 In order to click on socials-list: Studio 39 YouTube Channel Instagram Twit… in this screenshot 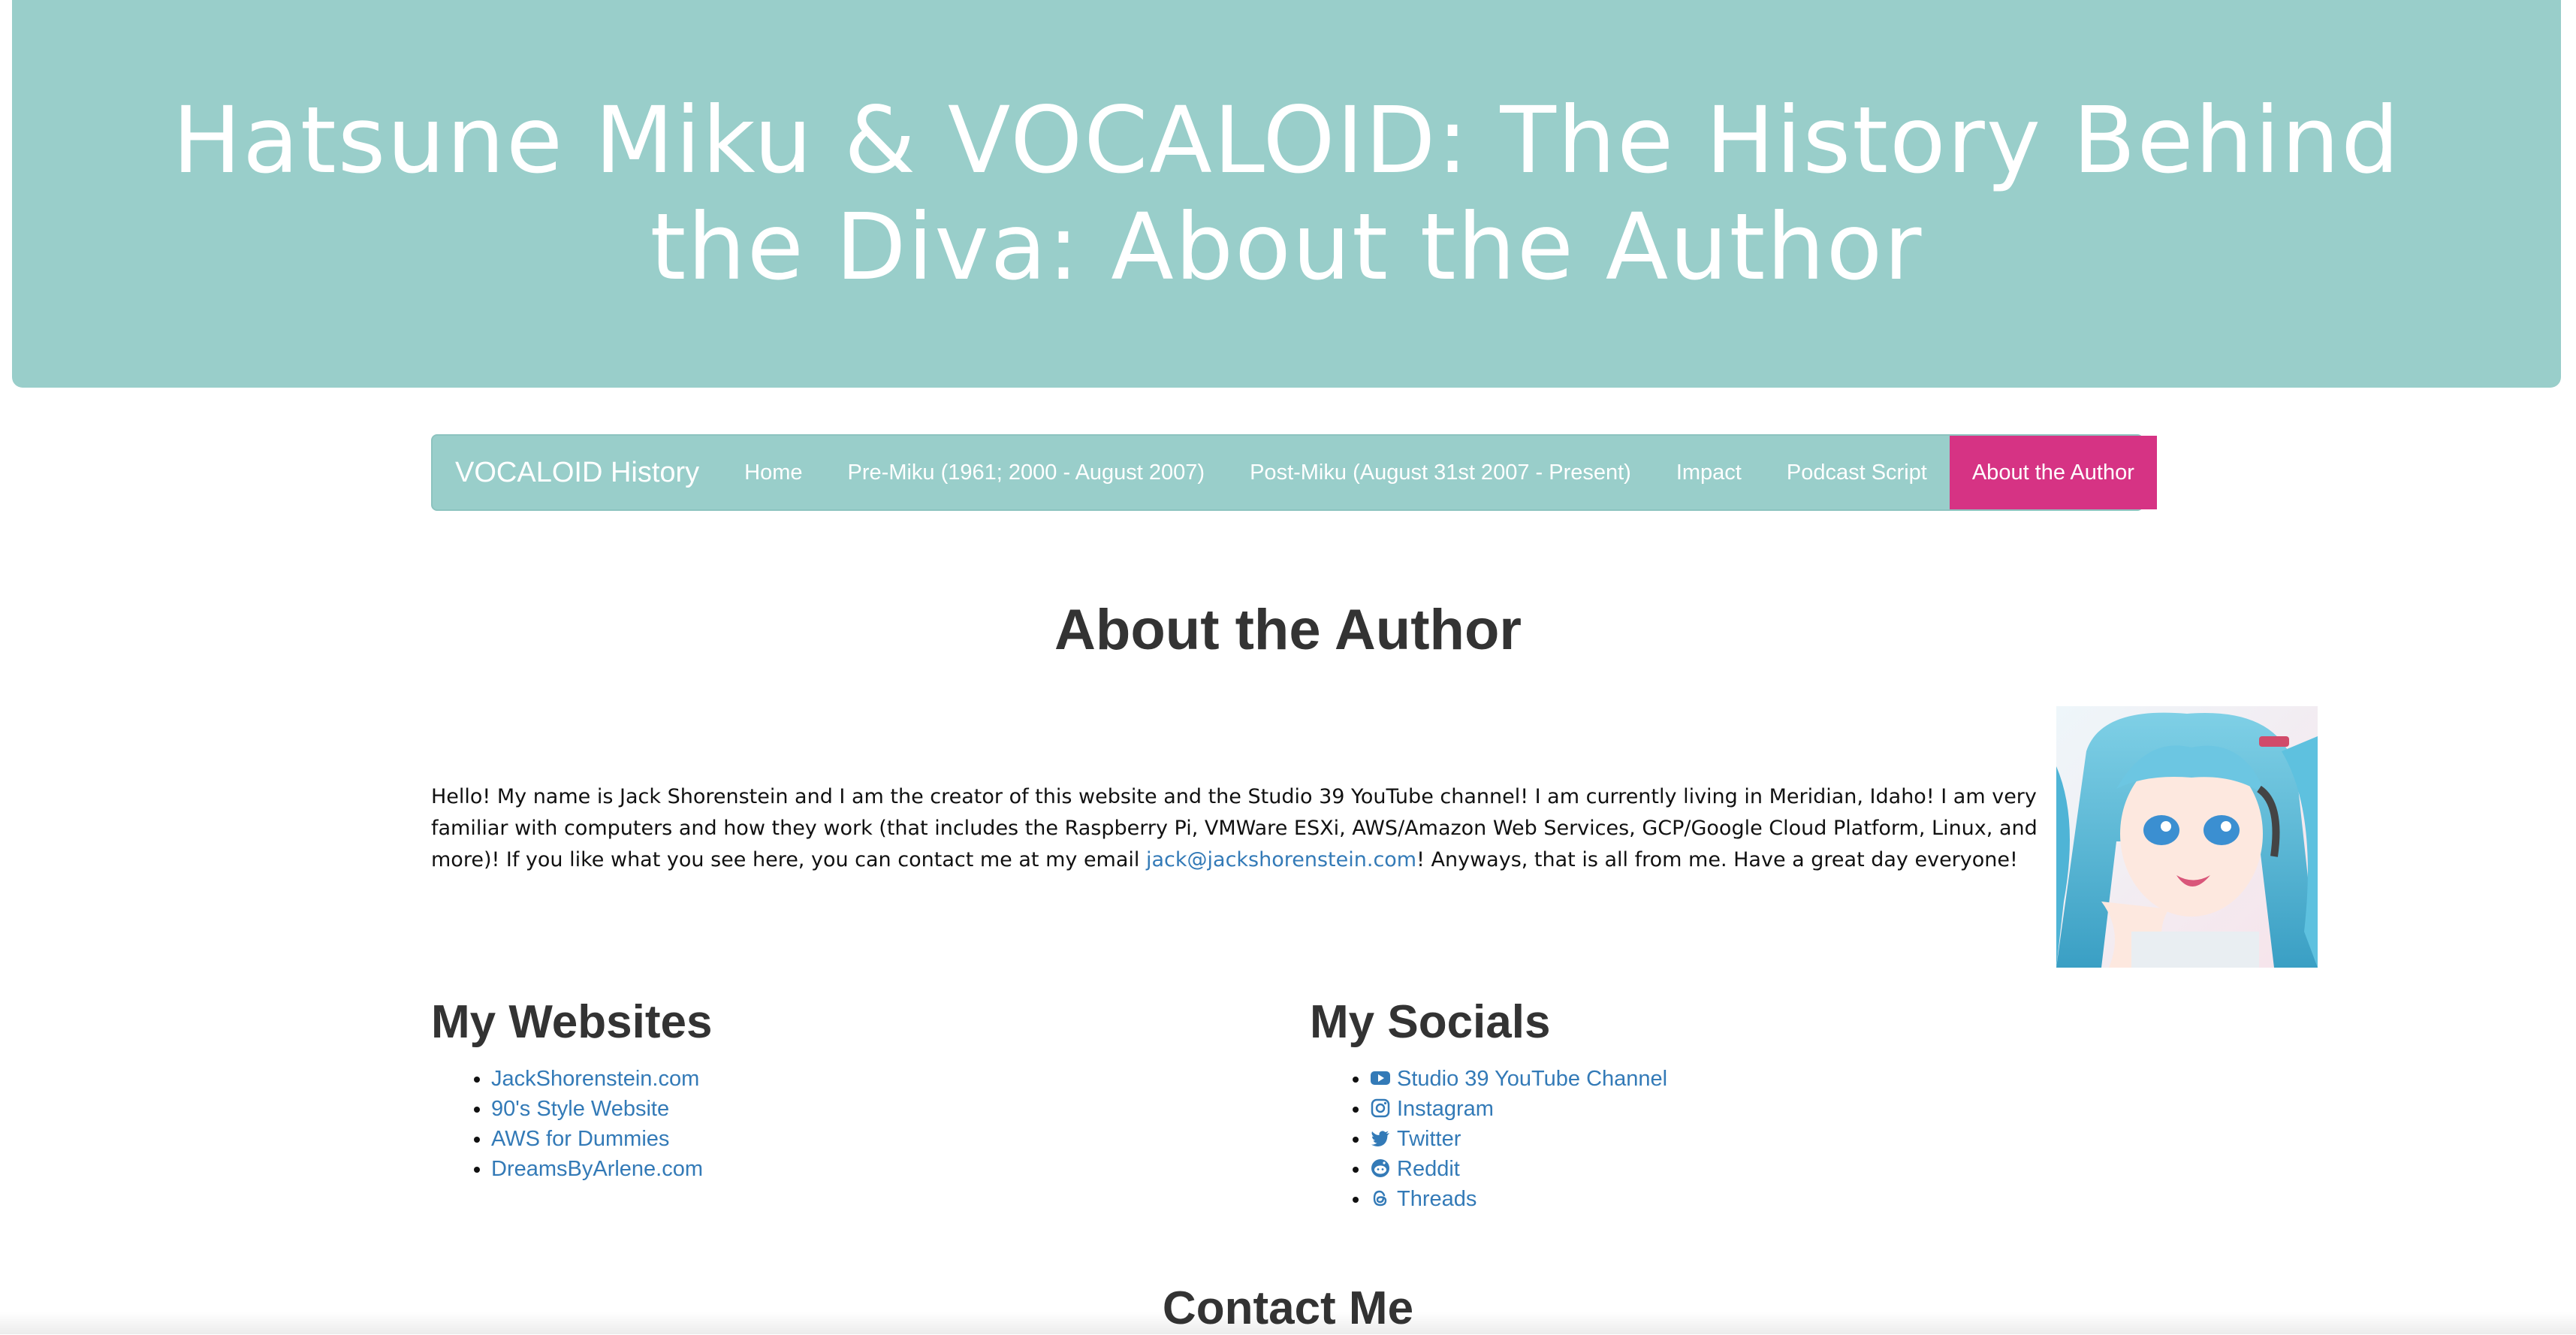, I will do `click(1488, 1139)`.